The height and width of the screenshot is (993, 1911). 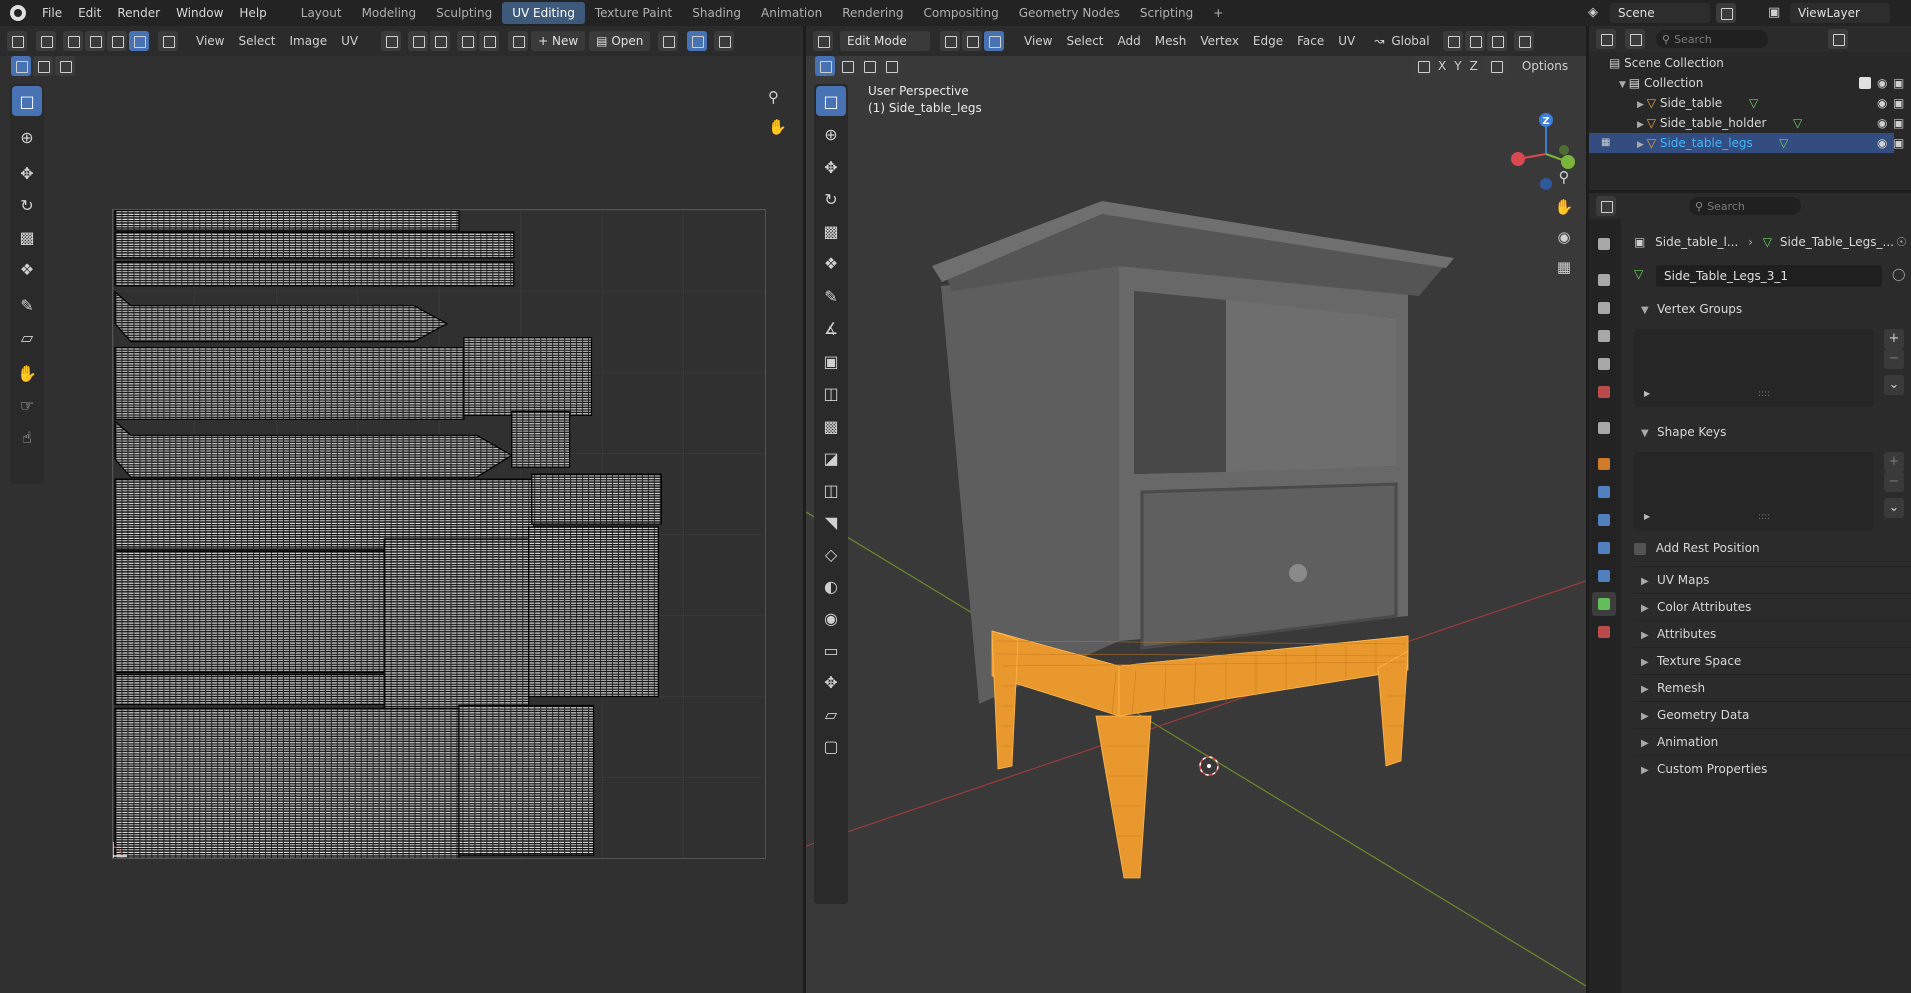 I want to click on fake-user-icon: ◯, so click(x=1898, y=274).